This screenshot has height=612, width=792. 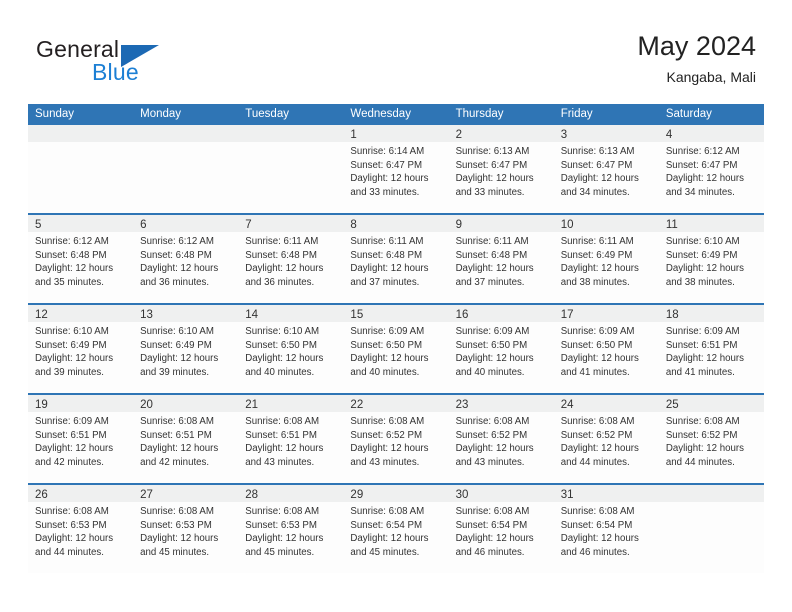 I want to click on day-number-band: 14, so click(x=291, y=313).